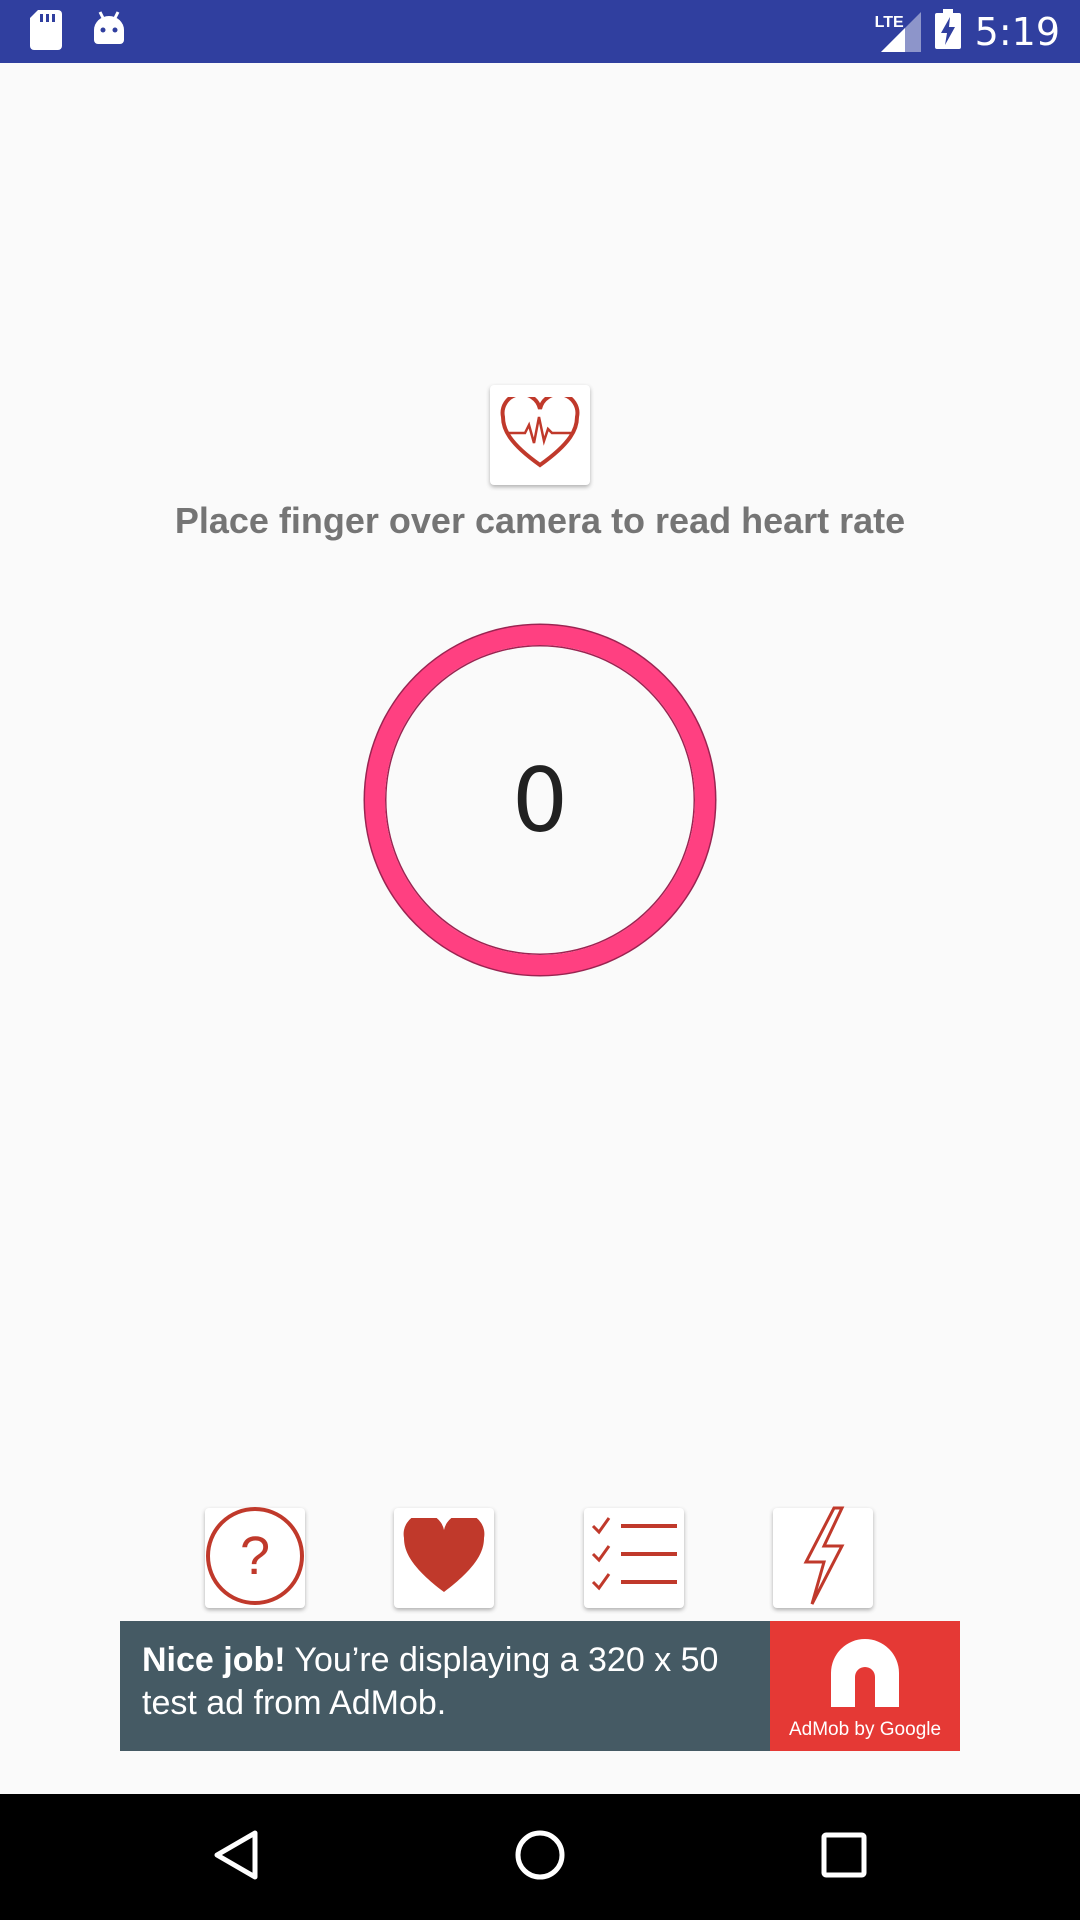 Image resolution: width=1080 pixels, height=1920 pixels. I want to click on back-button, so click(236, 1857).